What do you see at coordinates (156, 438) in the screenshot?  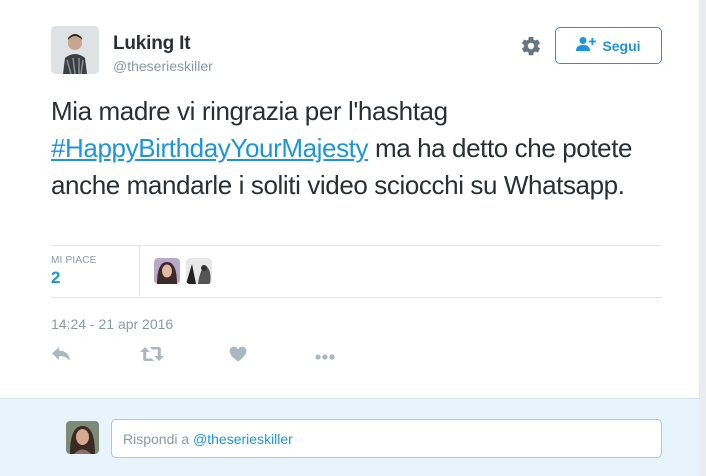 I see `reply-prefix: Rispondi a` at bounding box center [156, 438].